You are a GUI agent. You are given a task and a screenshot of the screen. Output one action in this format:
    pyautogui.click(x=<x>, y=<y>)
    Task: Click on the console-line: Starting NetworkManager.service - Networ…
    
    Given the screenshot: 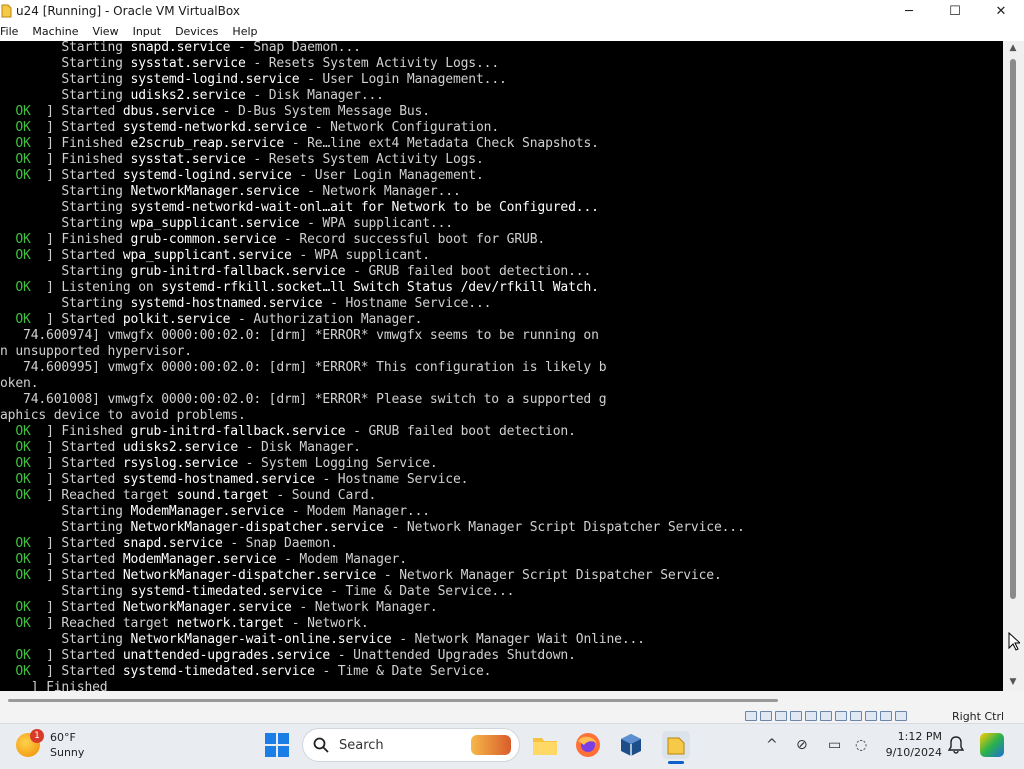 What is the action you would take?
    pyautogui.click(x=261, y=191)
    